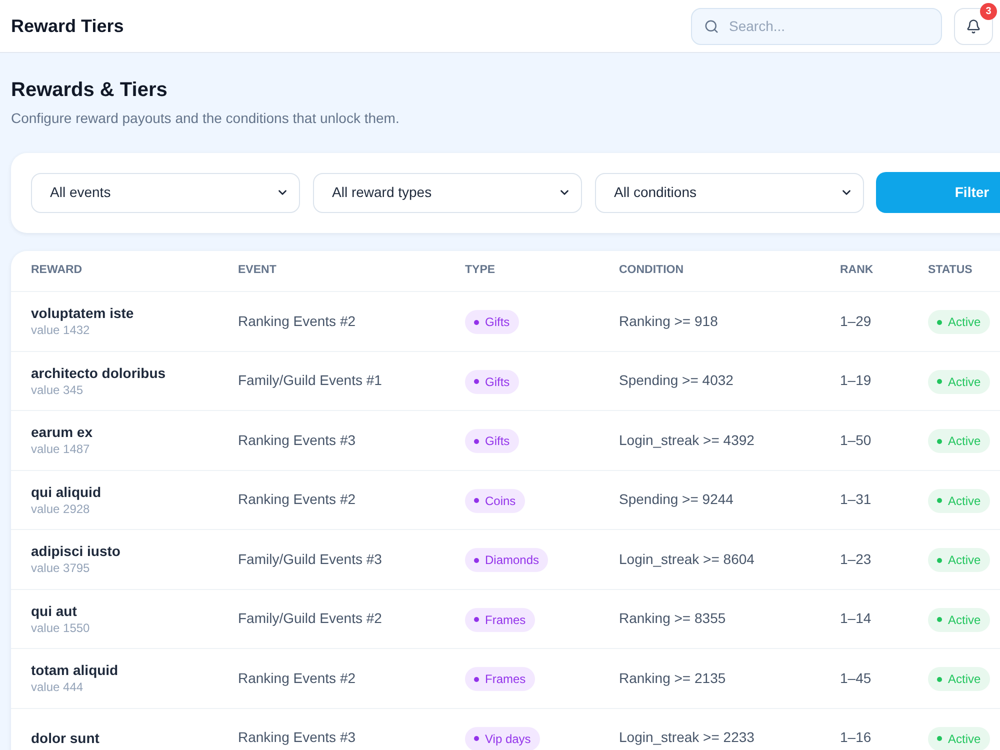 This screenshot has height=750, width=1000. What do you see at coordinates (447, 192) in the screenshot?
I see `filter-dropdown: All reward types` at bounding box center [447, 192].